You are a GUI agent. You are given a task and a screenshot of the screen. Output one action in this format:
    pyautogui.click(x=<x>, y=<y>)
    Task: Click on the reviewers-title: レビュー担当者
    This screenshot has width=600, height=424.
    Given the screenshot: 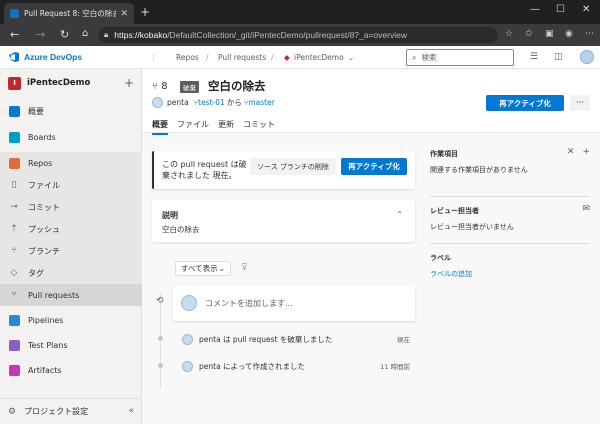 What is the action you would take?
    pyautogui.click(x=454, y=211)
    